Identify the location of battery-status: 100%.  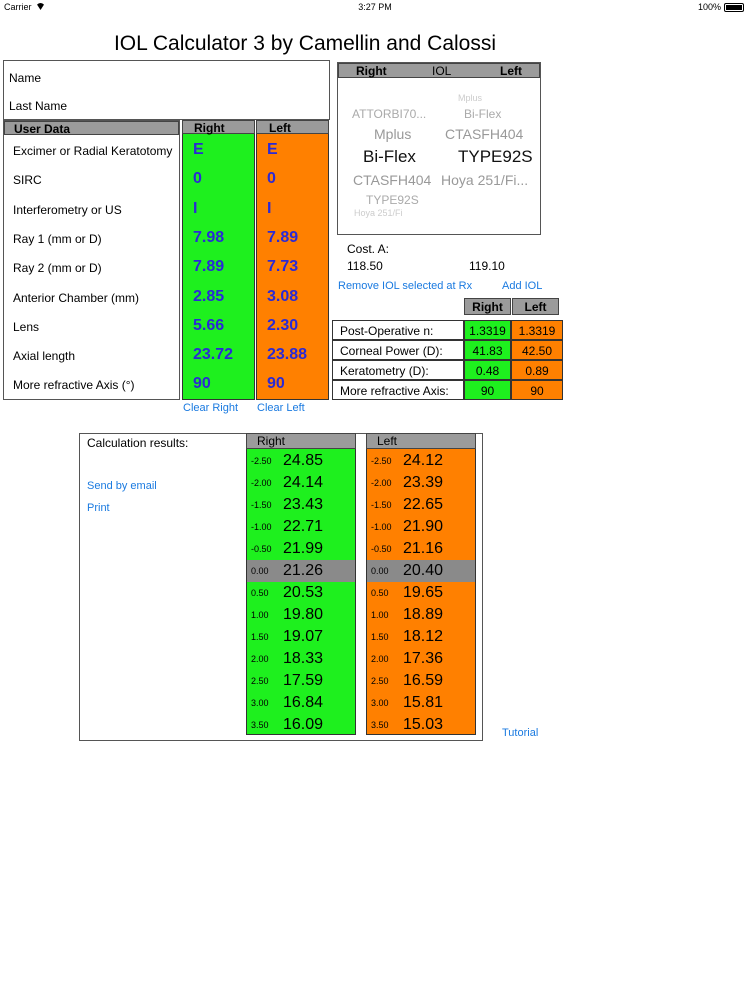
(721, 7).